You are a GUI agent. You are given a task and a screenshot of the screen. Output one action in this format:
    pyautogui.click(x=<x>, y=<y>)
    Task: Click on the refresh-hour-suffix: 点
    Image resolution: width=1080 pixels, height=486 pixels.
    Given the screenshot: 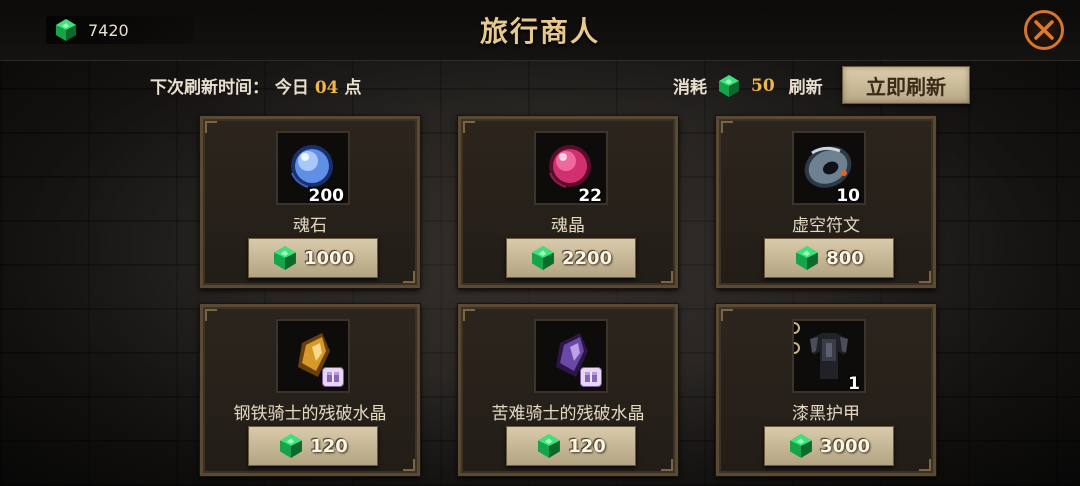 What is the action you would take?
    pyautogui.click(x=353, y=88)
    